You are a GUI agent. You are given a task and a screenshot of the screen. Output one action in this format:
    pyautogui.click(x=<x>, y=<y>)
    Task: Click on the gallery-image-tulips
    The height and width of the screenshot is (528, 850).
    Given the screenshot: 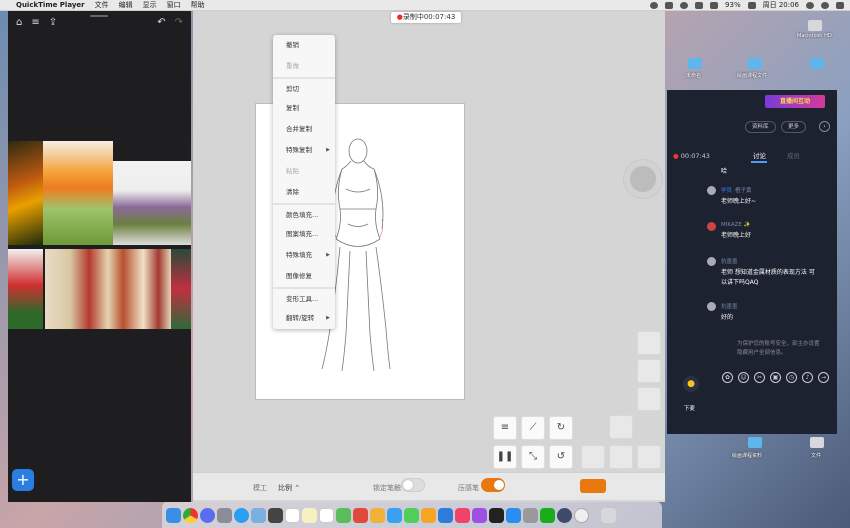 What is the action you would take?
    pyautogui.click(x=78, y=193)
    